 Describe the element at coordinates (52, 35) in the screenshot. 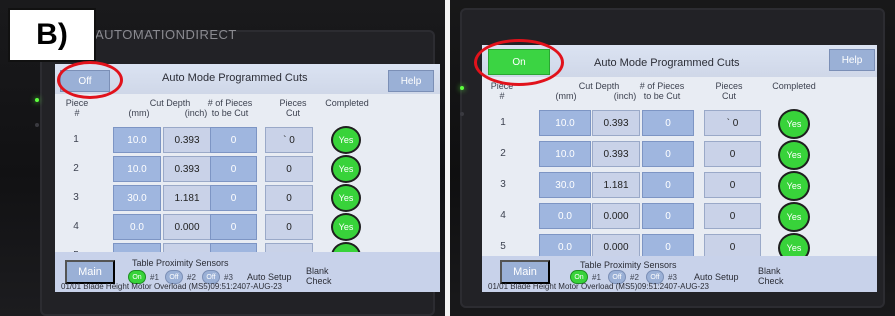

I see `figure-label: B)` at that location.